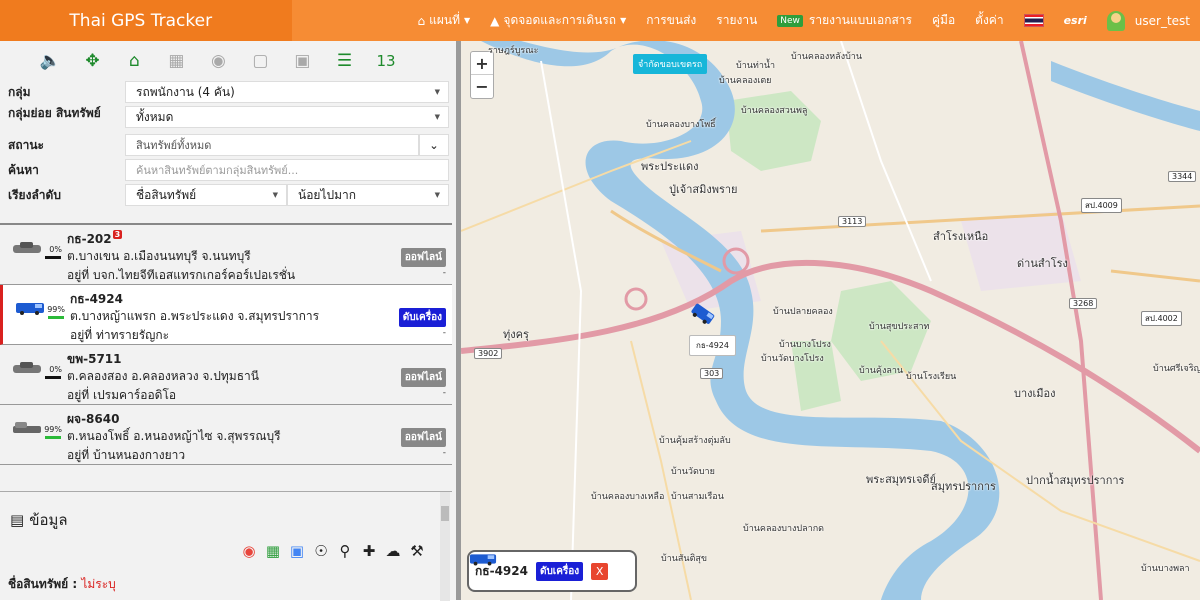  What do you see at coordinates (369, 551) in the screenshot?
I see `plus-icon: ✚` at bounding box center [369, 551].